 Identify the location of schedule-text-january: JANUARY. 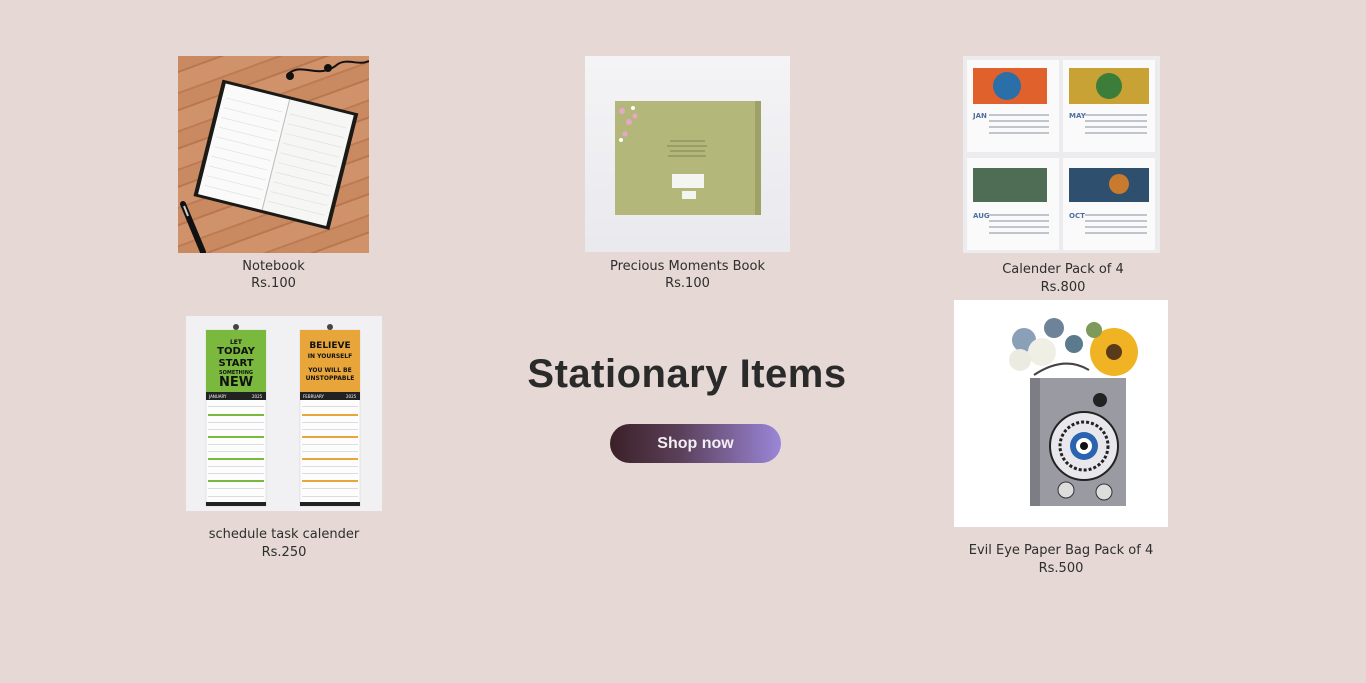
(217, 396).